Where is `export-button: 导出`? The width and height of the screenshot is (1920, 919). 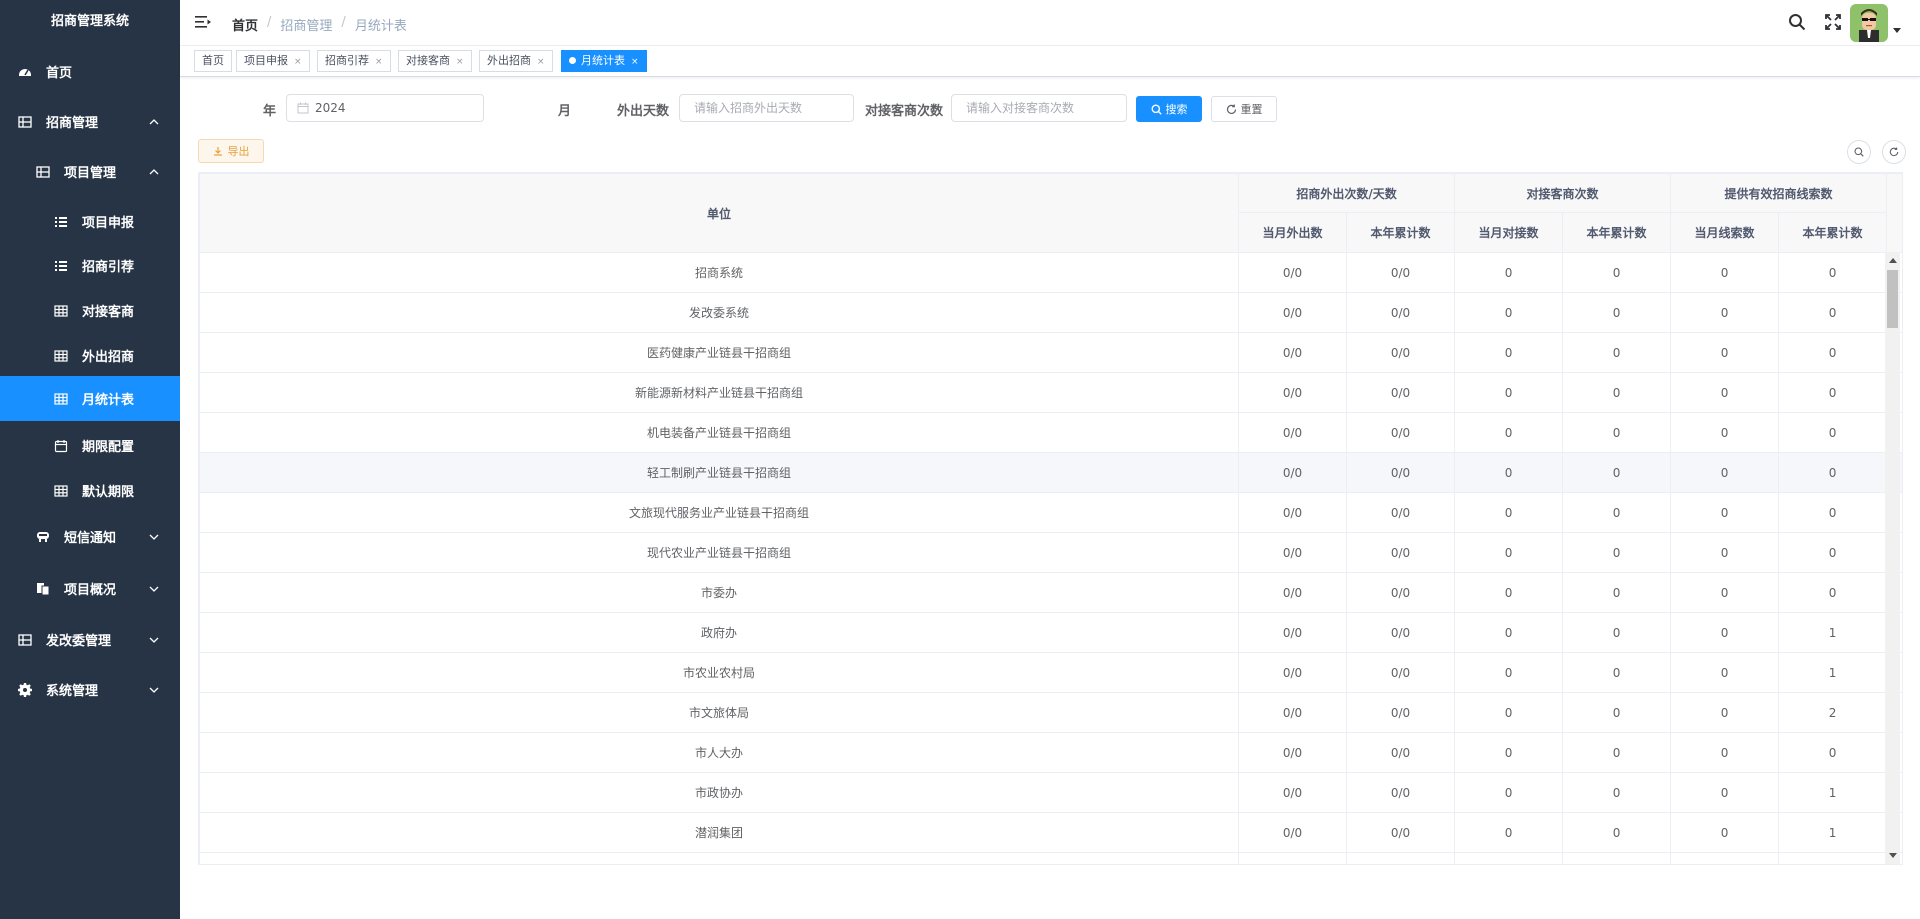
export-button: 导出 is located at coordinates (231, 151).